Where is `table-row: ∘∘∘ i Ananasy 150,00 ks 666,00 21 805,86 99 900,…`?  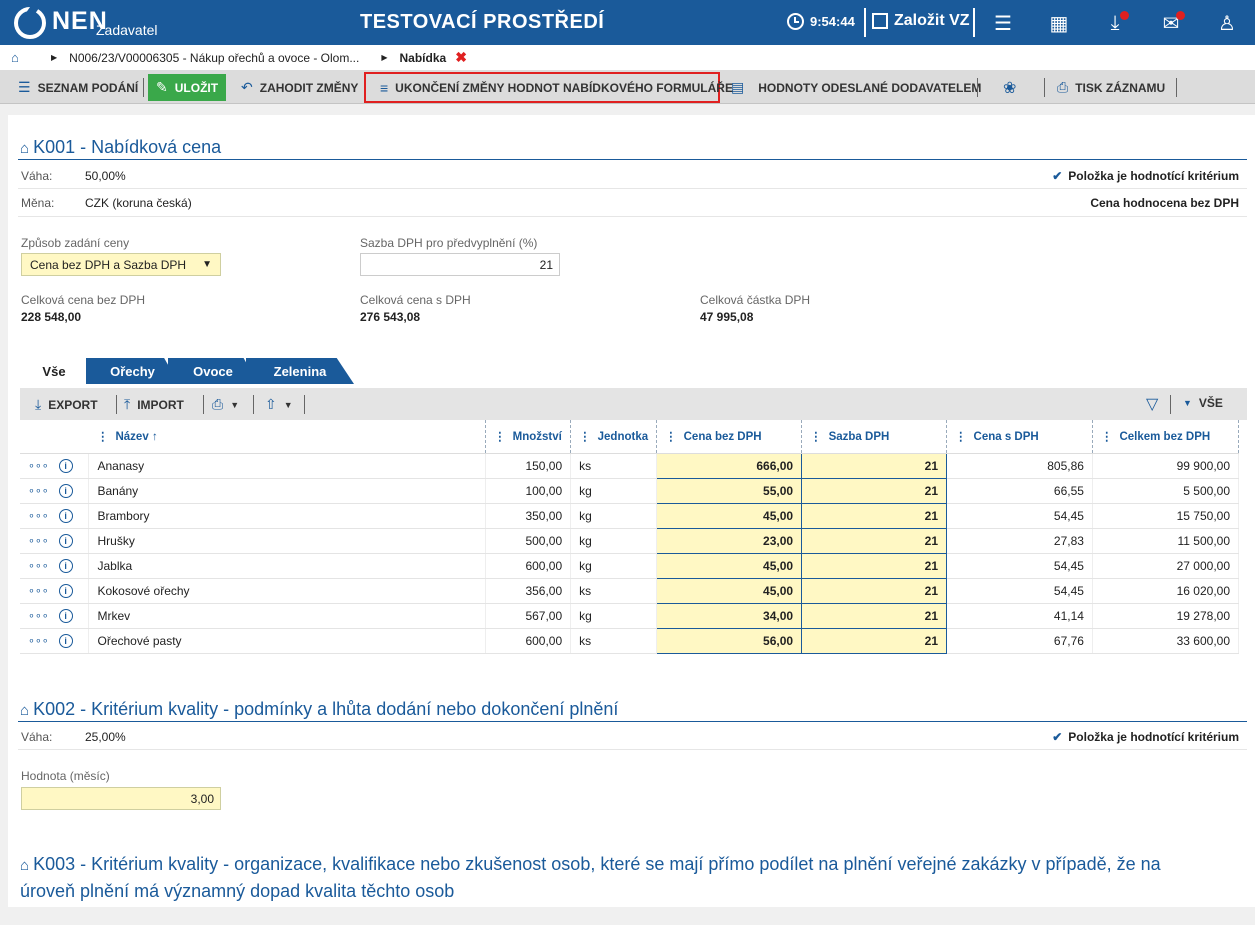
table-row: ∘∘∘ i Ananasy 150,00 ks 666,00 21 805,86 99 900,… is located at coordinates (630, 465).